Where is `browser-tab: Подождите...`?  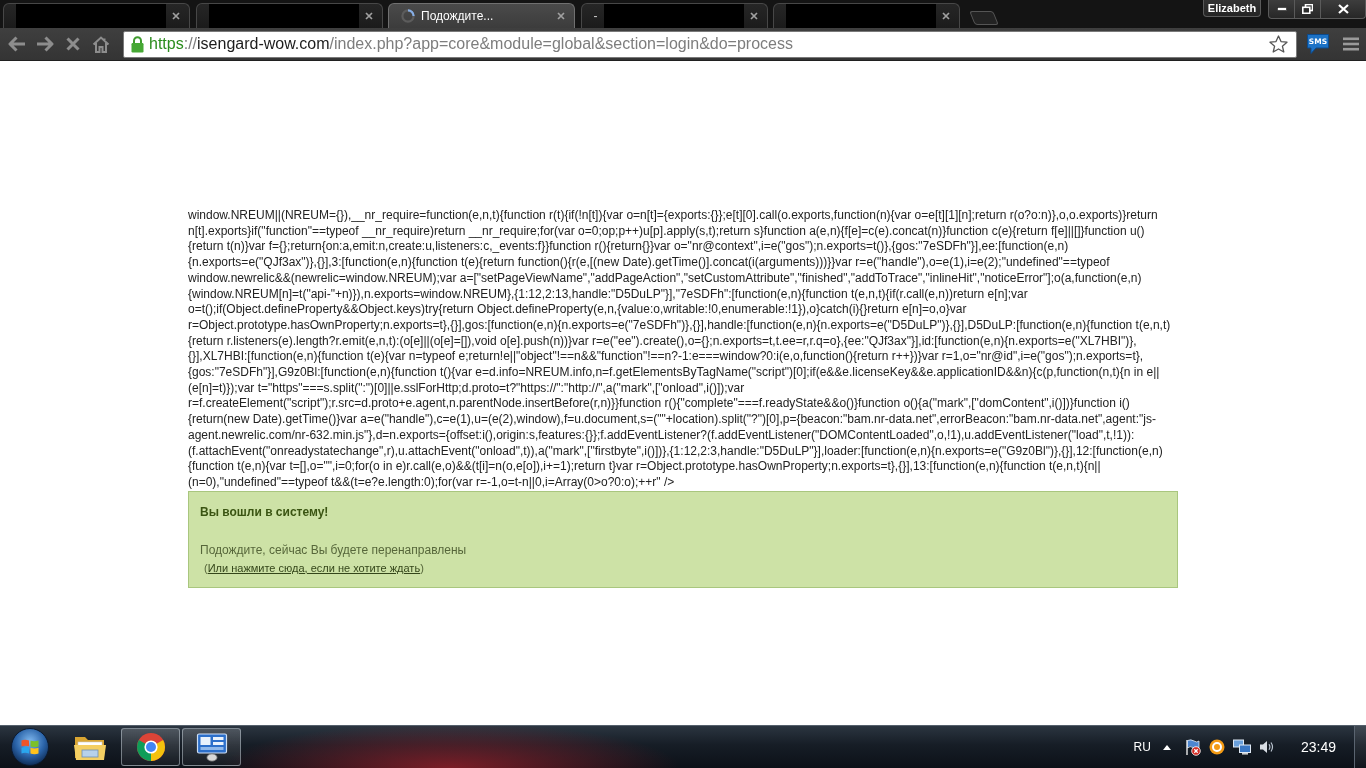 browser-tab: Подождите... is located at coordinates (481, 15).